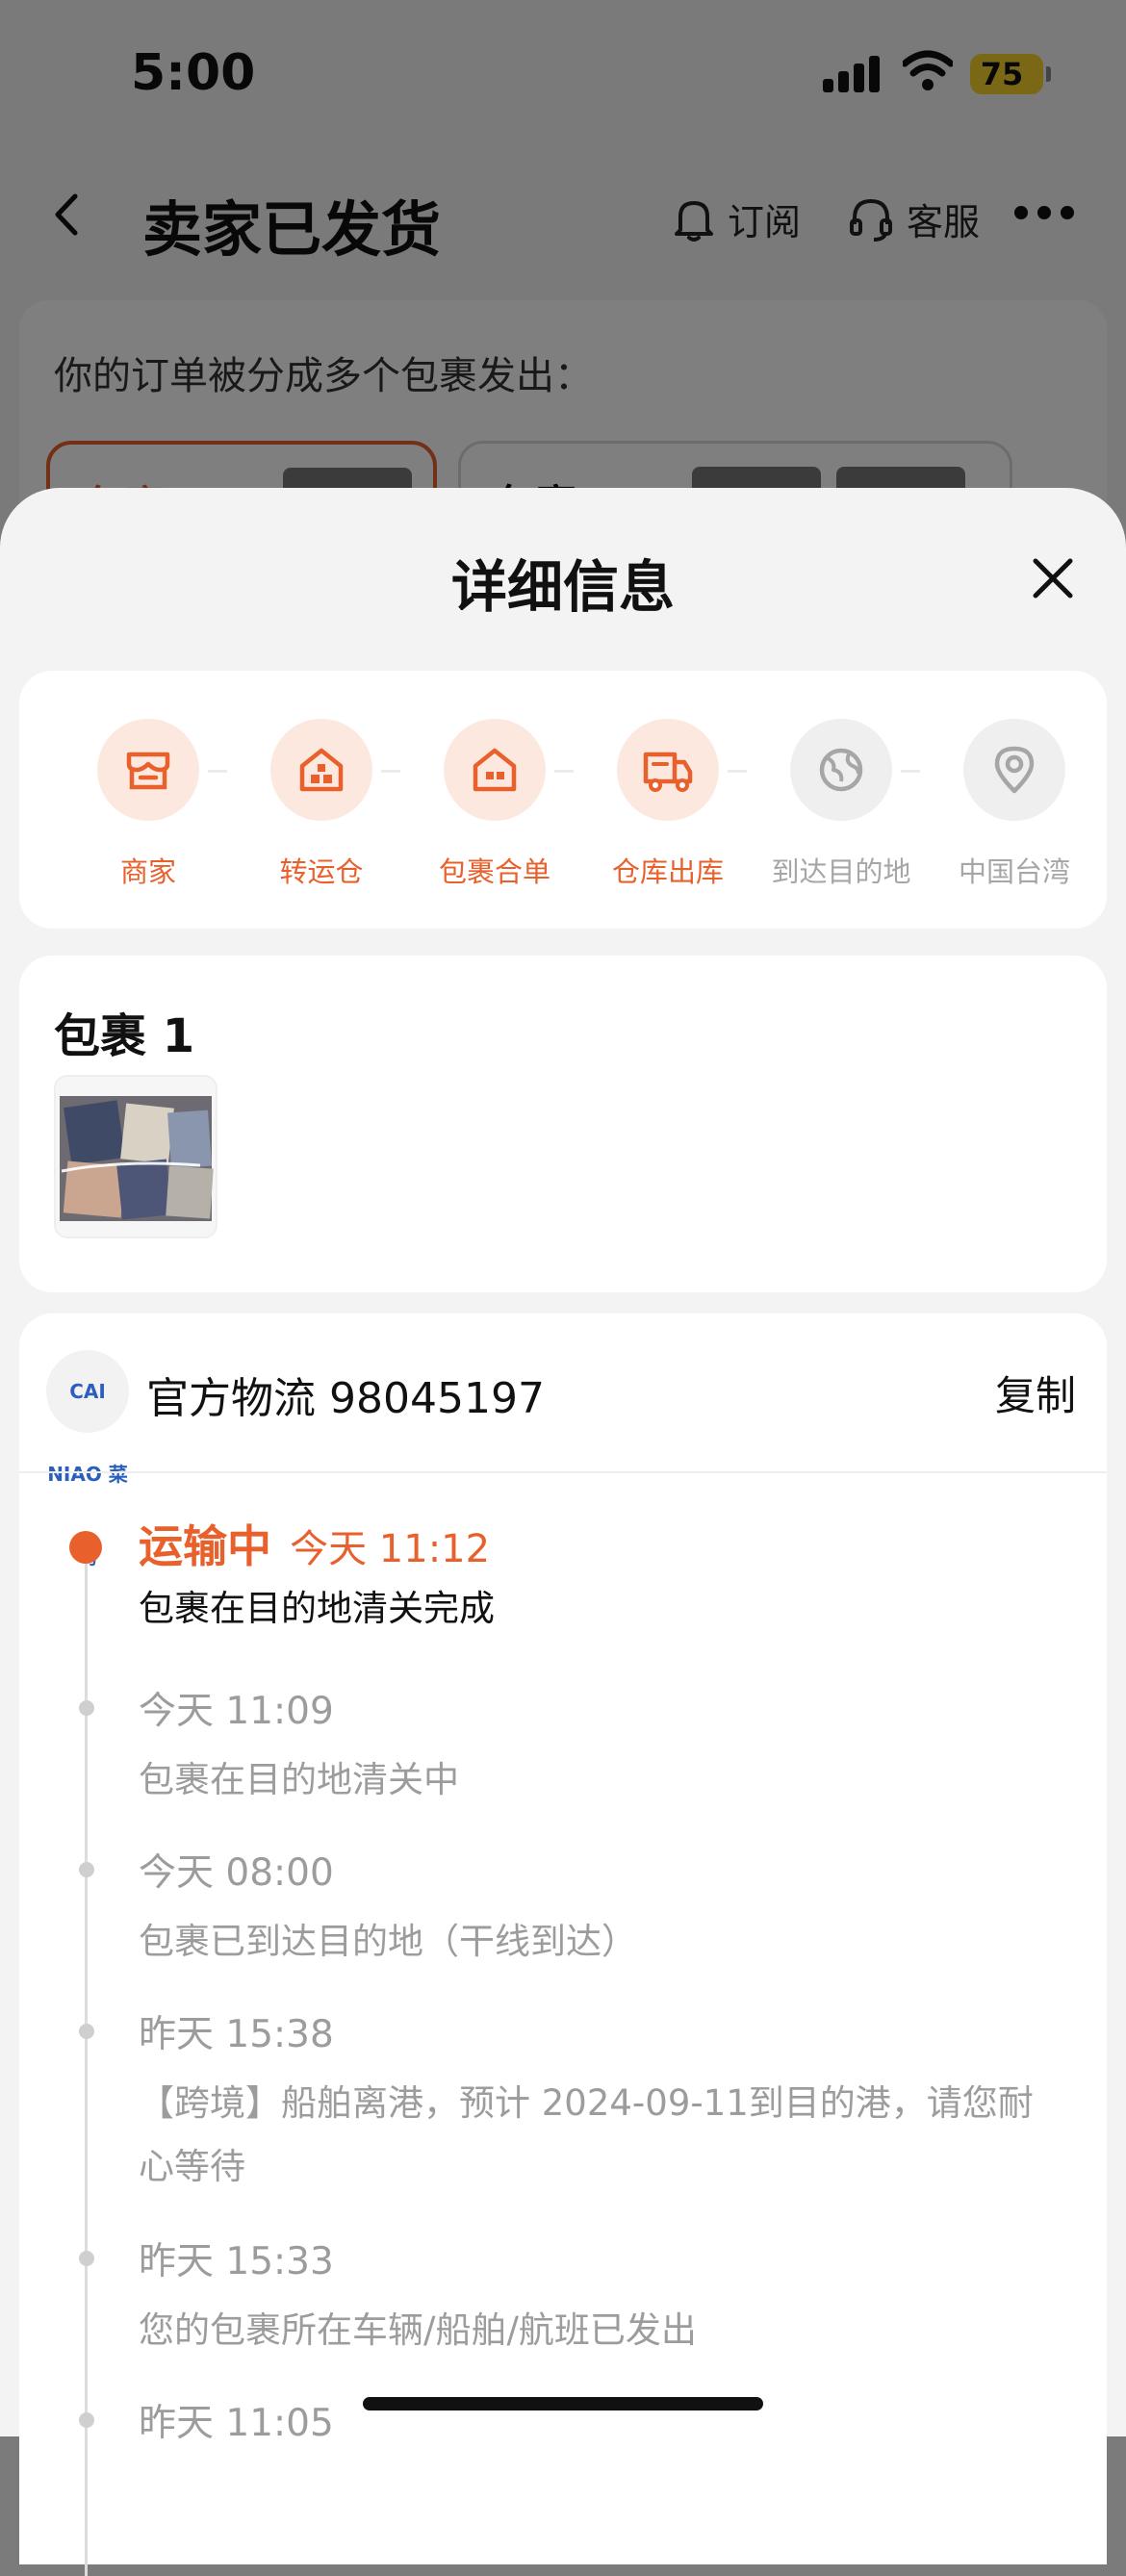  I want to click on event-time: 今天 11:09, so click(237, 1711).